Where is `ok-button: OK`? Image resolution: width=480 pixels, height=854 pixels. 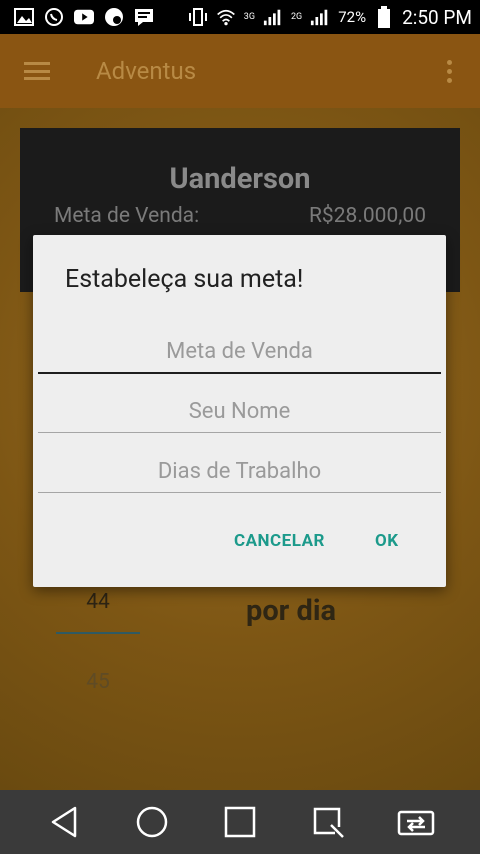
ok-button: OK is located at coordinates (387, 541).